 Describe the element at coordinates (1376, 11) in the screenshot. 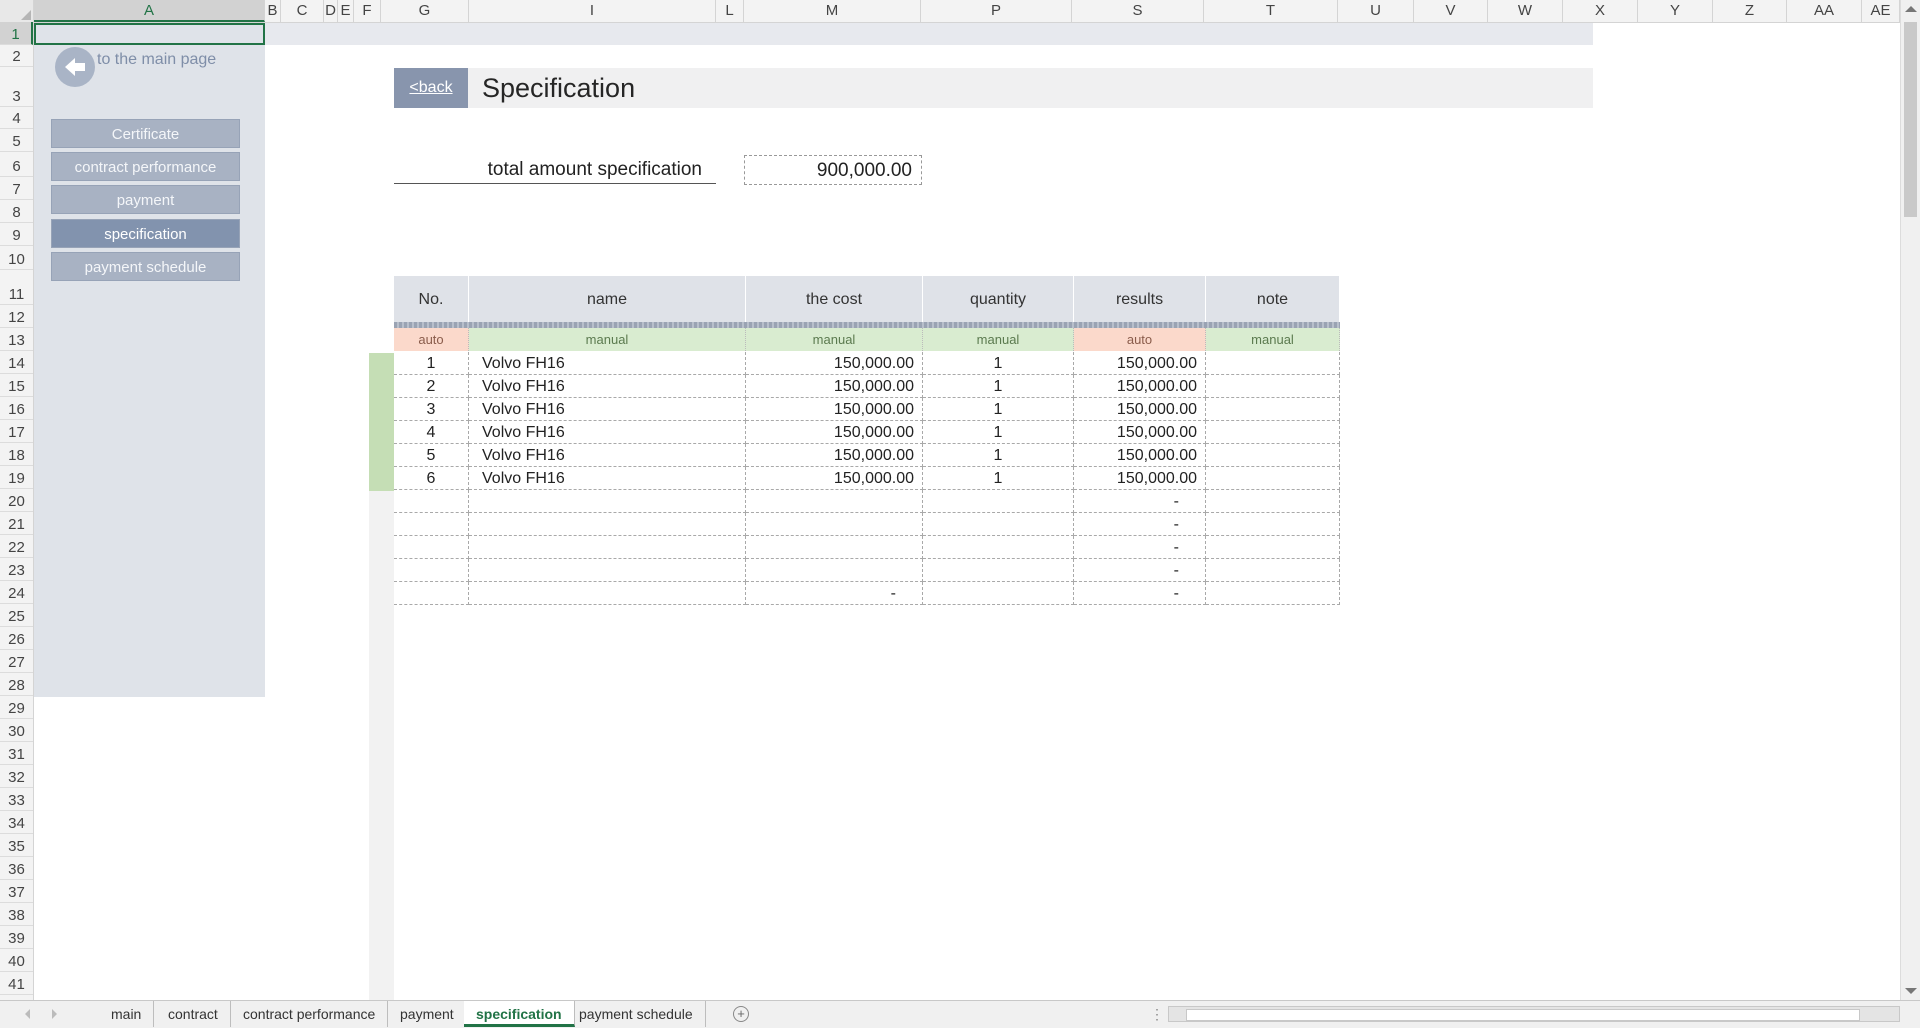

I see `column-header-u: U` at that location.